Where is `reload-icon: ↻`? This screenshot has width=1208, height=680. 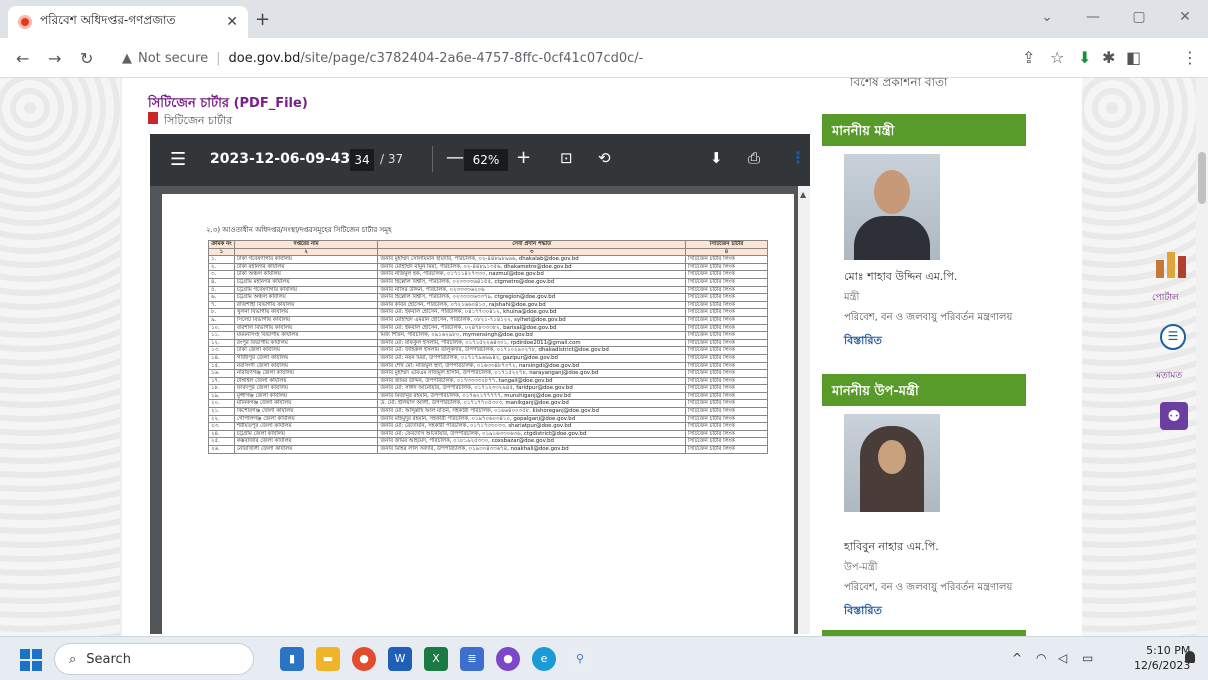 reload-icon: ↻ is located at coordinates (86, 58).